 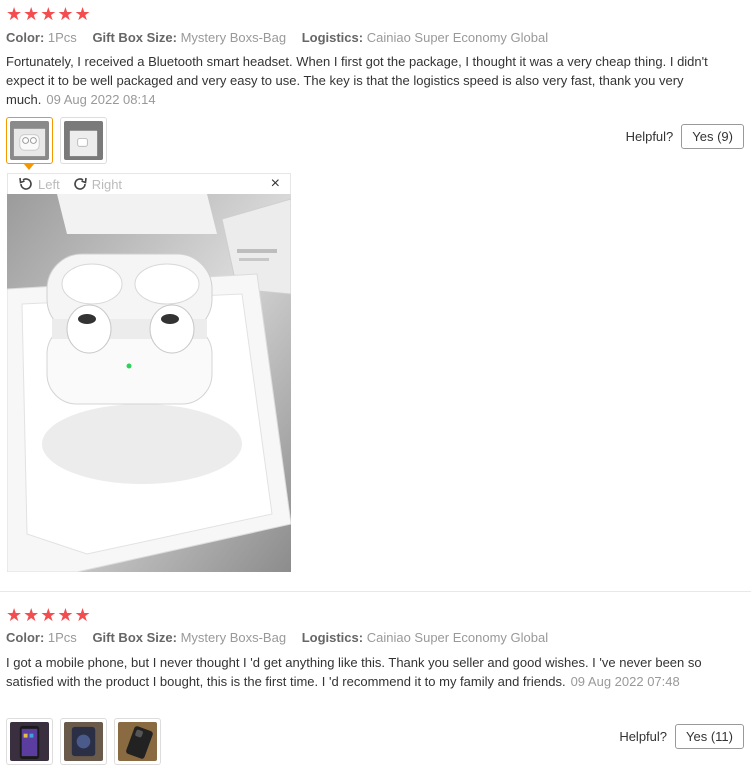 I want to click on helpful-section: Helpful? Yes (11), so click(x=681, y=736).